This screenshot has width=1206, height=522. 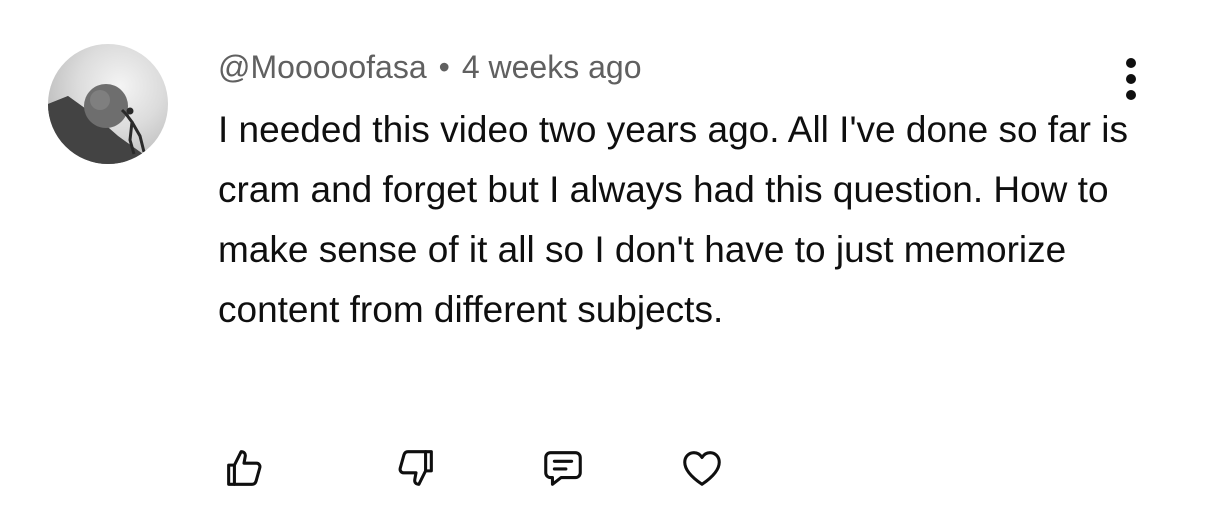 I want to click on avatar, so click(x=108, y=104).